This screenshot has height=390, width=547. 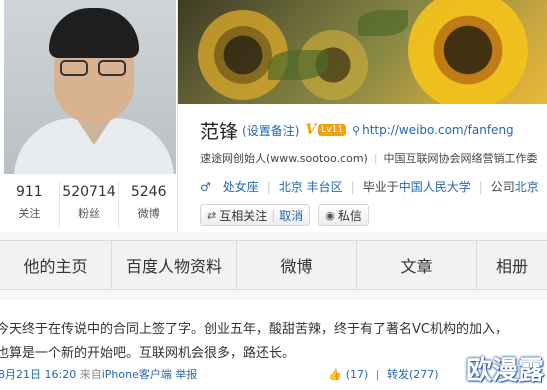 What do you see at coordinates (205, 186) in the screenshot?
I see `gender-male-icon: ♂` at bounding box center [205, 186].